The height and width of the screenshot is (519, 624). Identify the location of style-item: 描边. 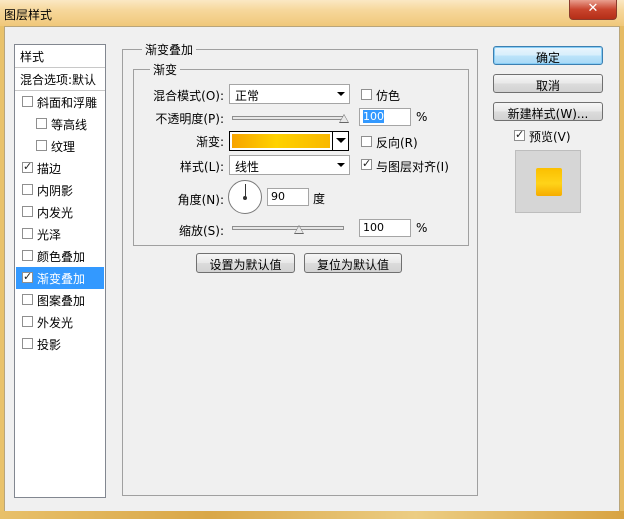
(60, 168).